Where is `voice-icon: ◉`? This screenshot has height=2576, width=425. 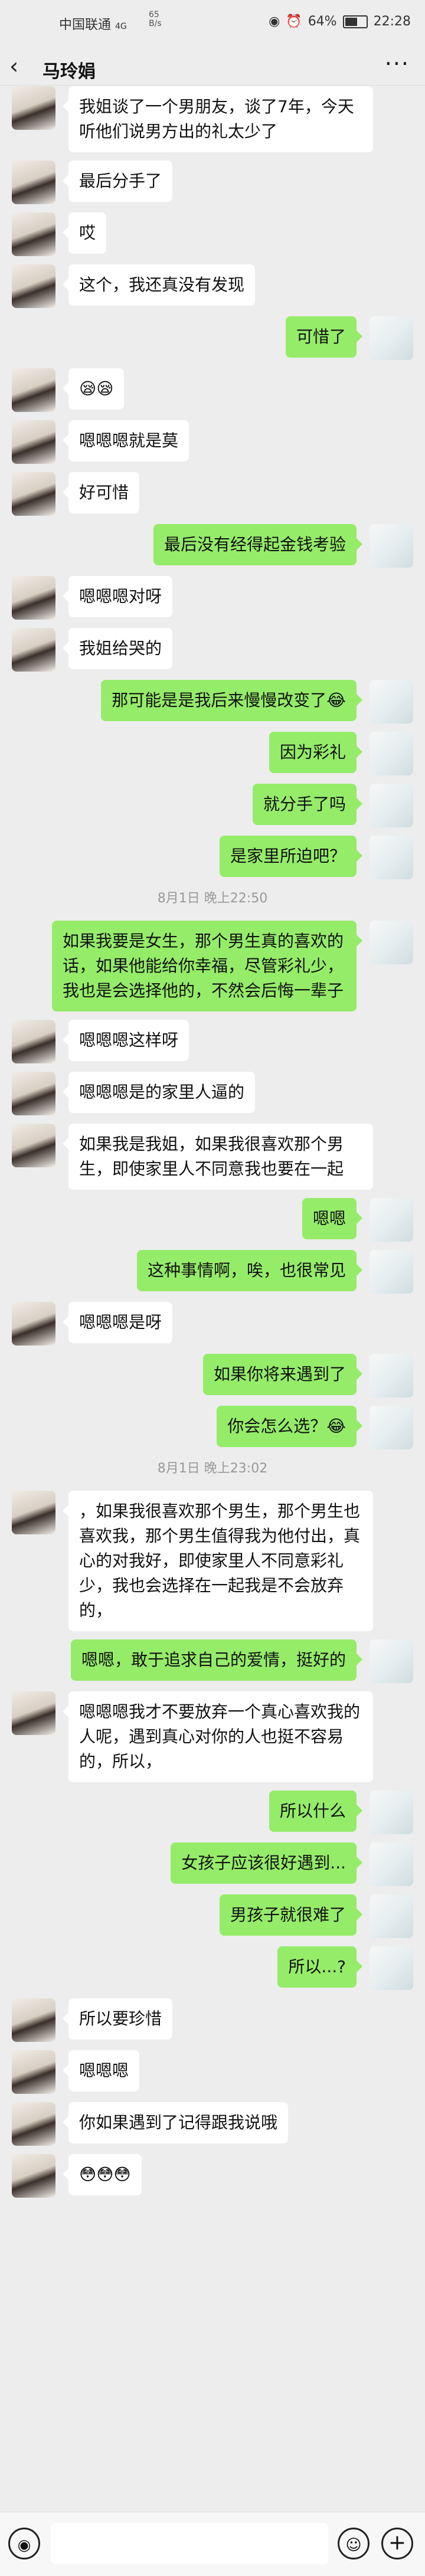
voice-icon: ◉ is located at coordinates (24, 2543).